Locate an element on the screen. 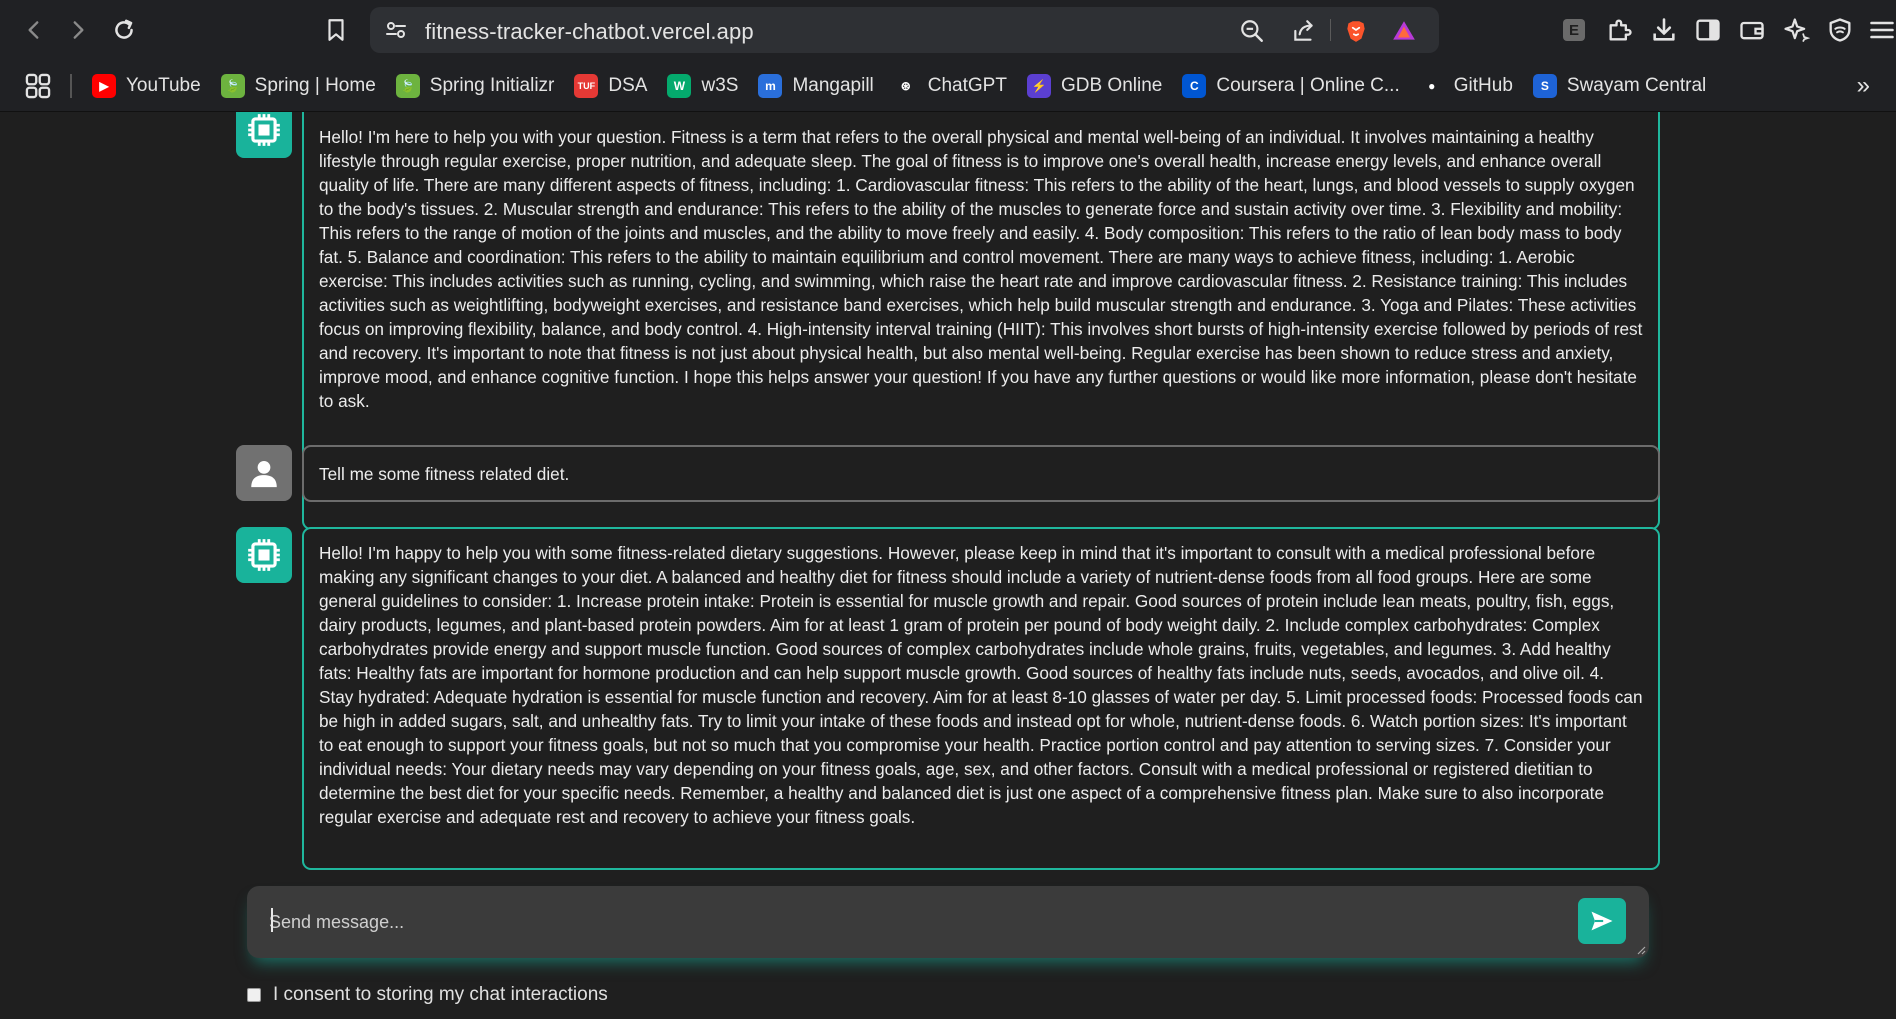 The height and width of the screenshot is (1019, 1896). wallet-button is located at coordinates (1752, 30).